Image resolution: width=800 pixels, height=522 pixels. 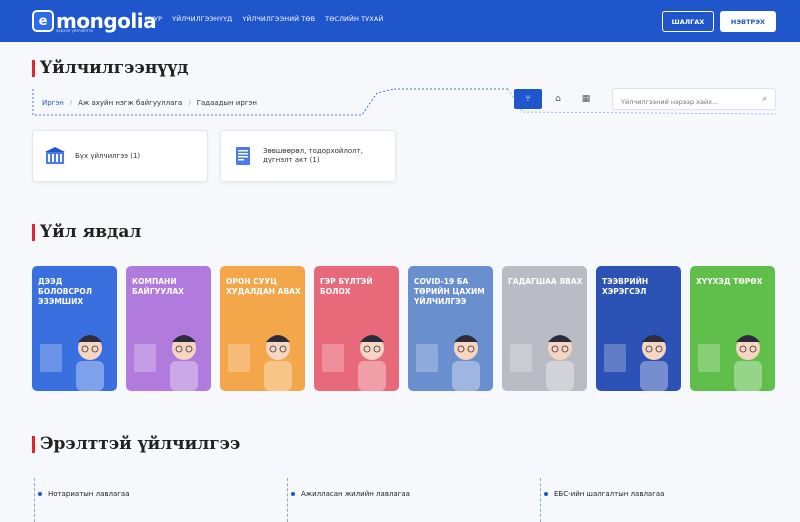 I want to click on institution-icon, so click(x=55, y=155).